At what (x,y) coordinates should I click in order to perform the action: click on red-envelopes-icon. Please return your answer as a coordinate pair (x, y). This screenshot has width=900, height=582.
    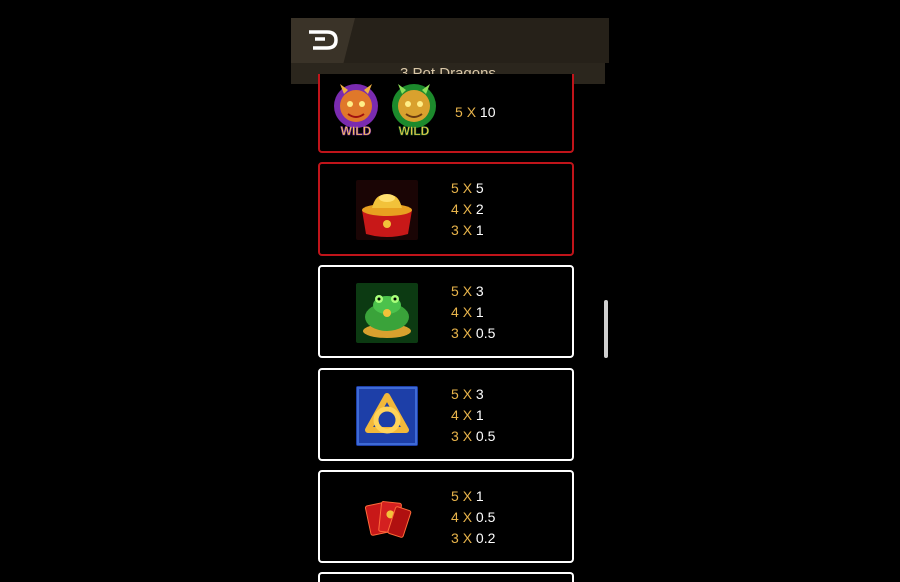
    Looking at the image, I should click on (388, 519).